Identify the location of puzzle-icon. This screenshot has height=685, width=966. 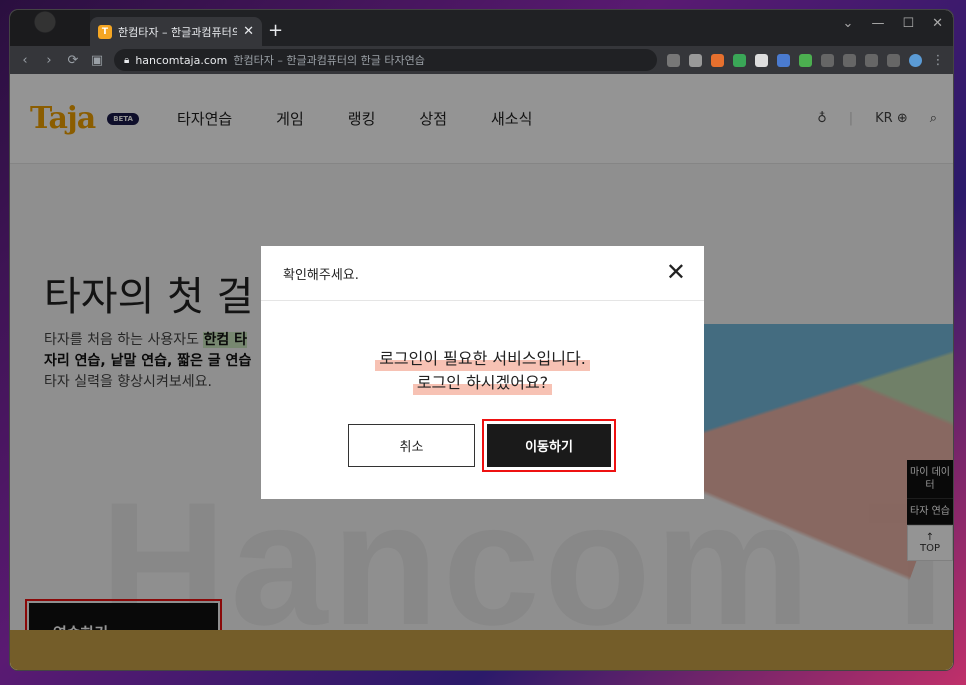
(827, 60).